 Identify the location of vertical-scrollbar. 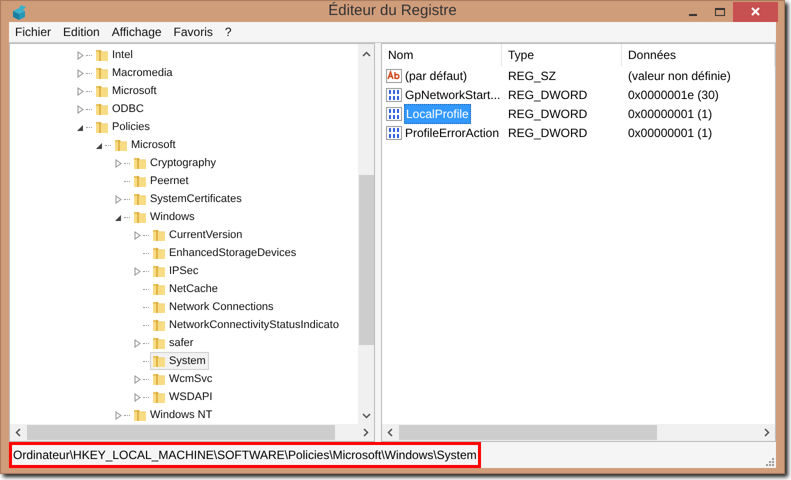
(366, 234).